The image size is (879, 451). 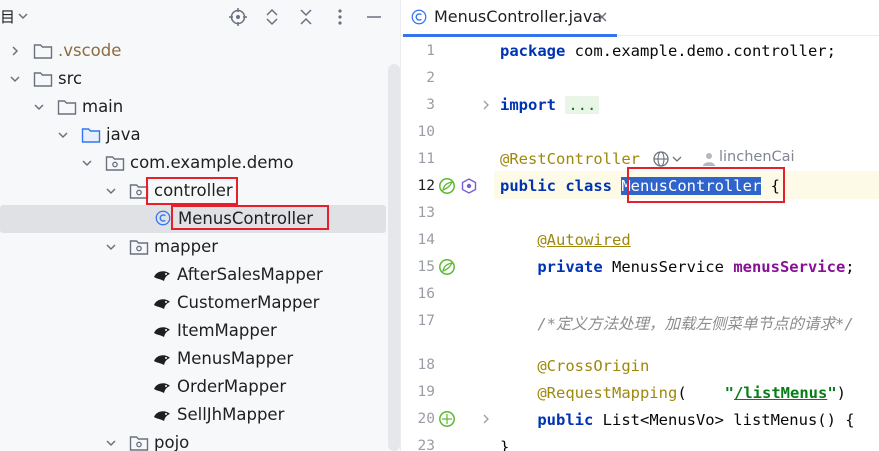 I want to click on more-vertical-icon, so click(x=340, y=17).